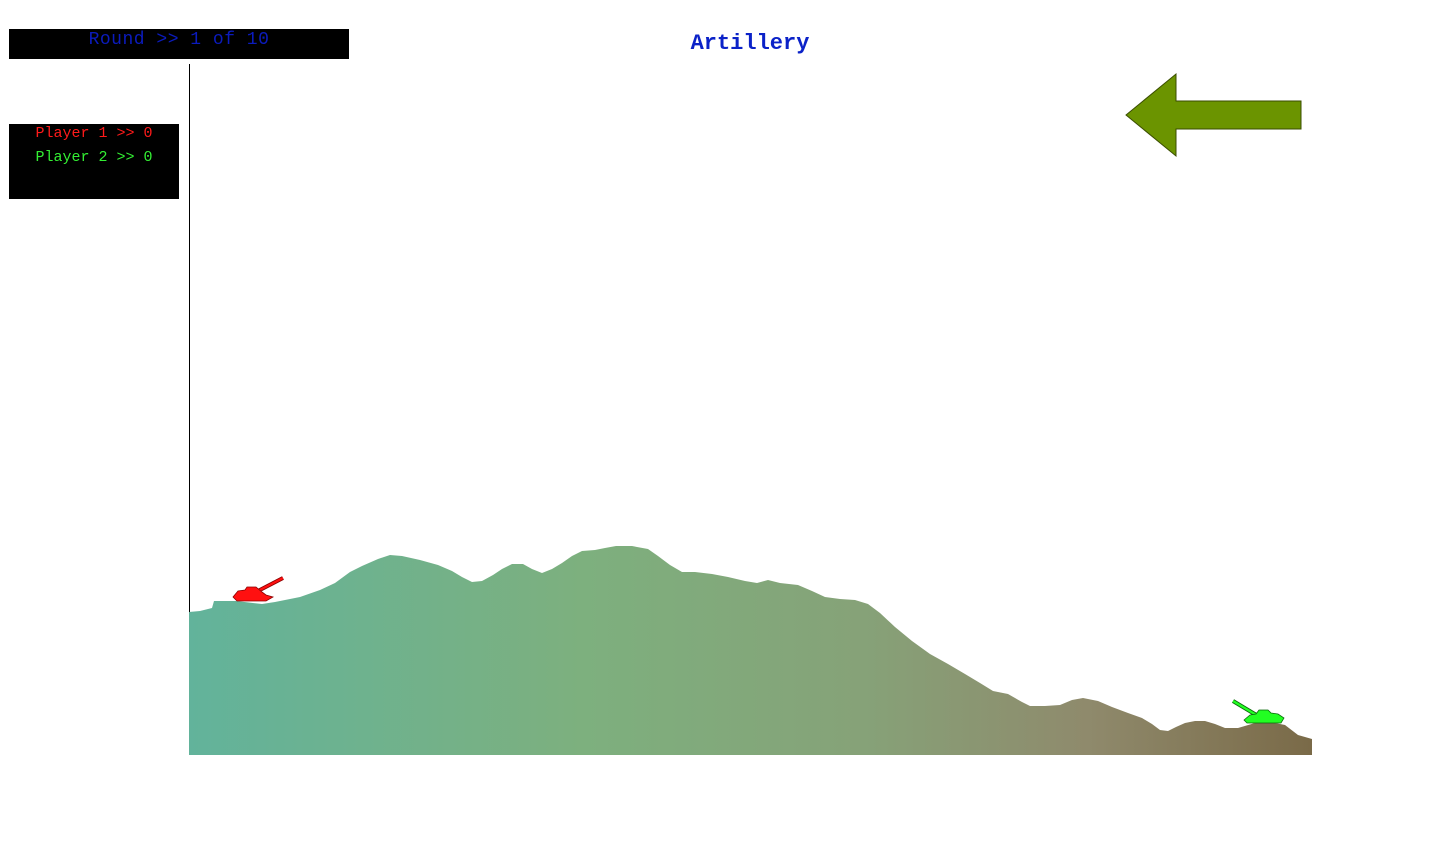 The height and width of the screenshot is (848, 1450). What do you see at coordinates (1258, 711) in the screenshot?
I see `player-2-tank` at bounding box center [1258, 711].